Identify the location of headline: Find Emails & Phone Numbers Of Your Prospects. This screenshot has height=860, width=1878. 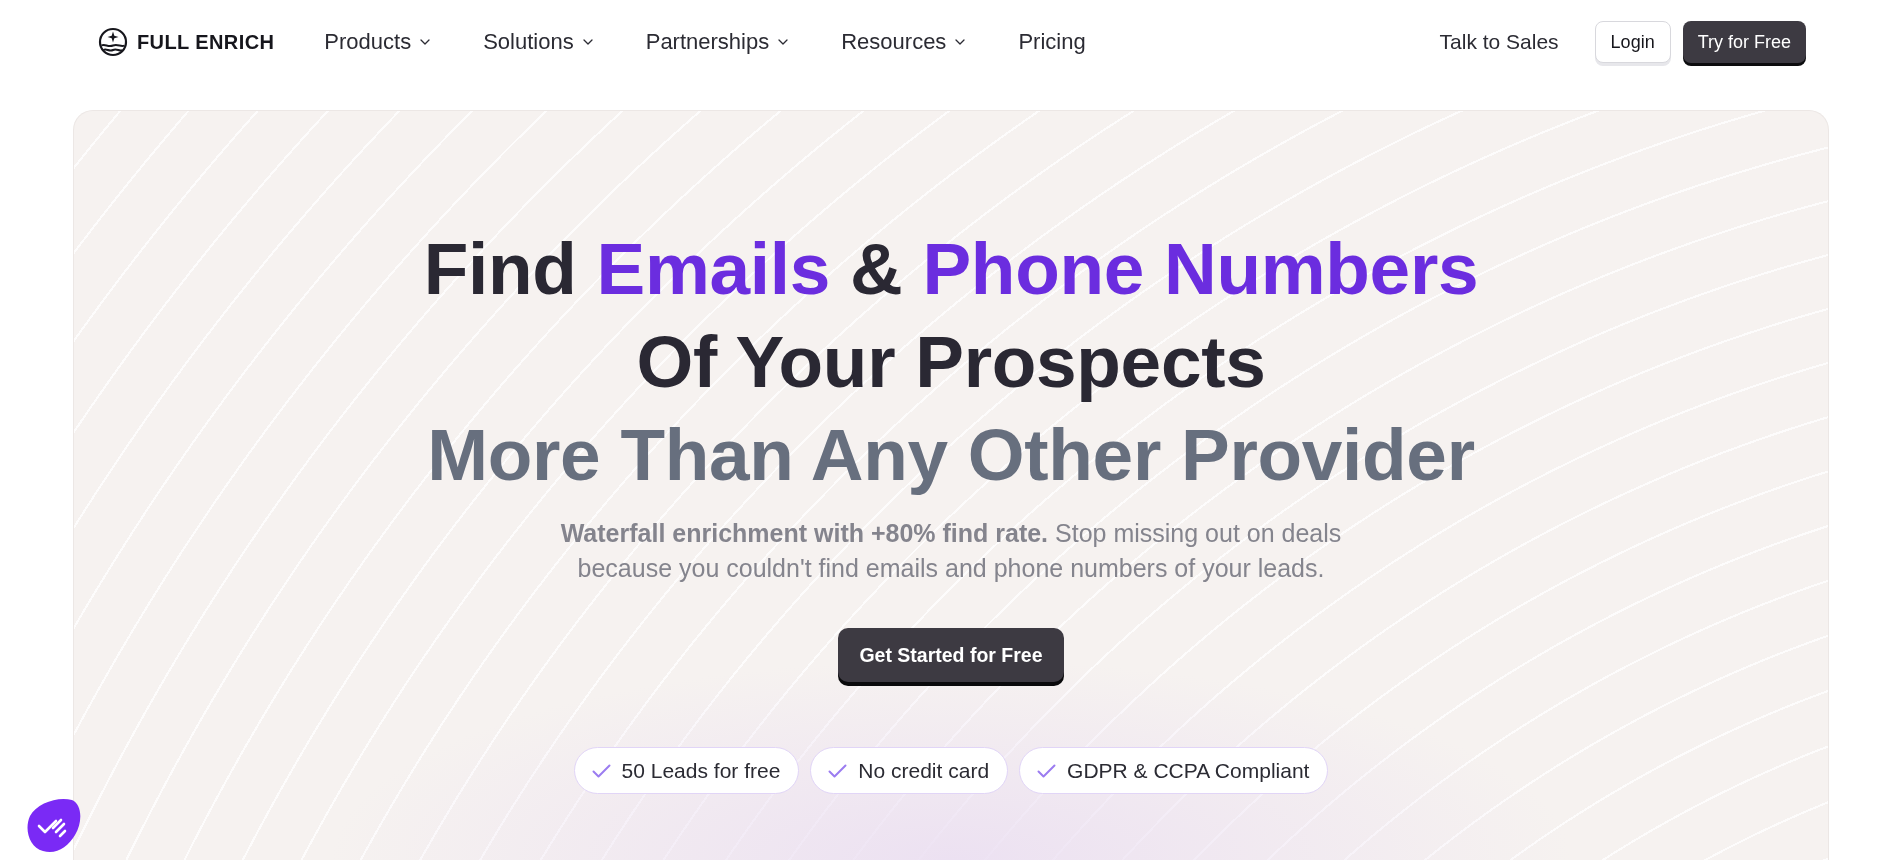
(951, 315).